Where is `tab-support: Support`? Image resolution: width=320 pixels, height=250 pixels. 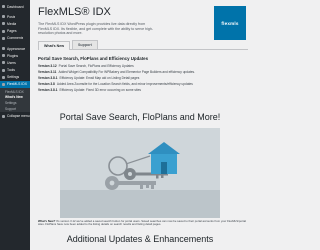
tab-support: Support is located at coordinates (85, 44).